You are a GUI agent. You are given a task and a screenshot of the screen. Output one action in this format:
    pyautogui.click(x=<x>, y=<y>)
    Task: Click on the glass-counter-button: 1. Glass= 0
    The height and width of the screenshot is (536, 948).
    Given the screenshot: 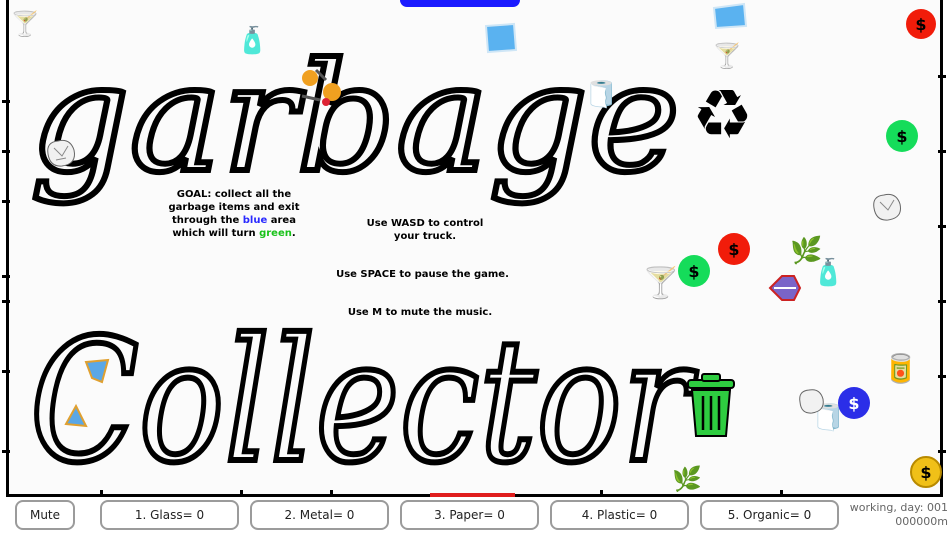 What is the action you would take?
    pyautogui.click(x=169, y=515)
    